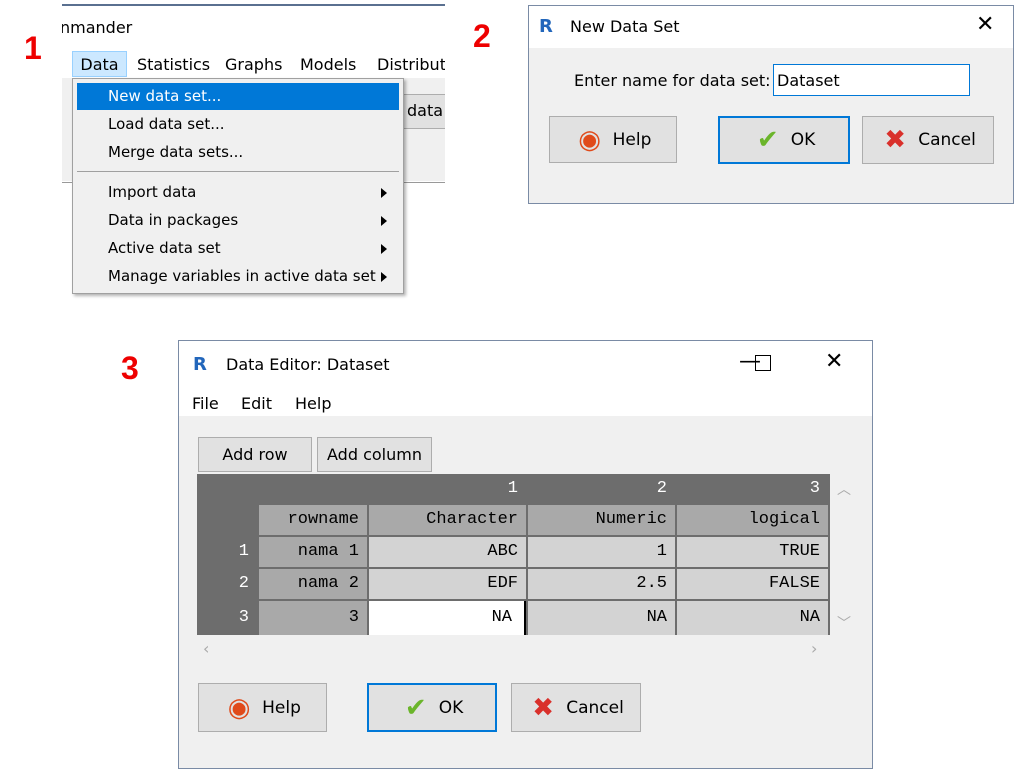 The height and width of the screenshot is (772, 1015). Describe the element at coordinates (238, 276) in the screenshot. I see `menu-item-manage-variables: Manage variables in active data set` at that location.